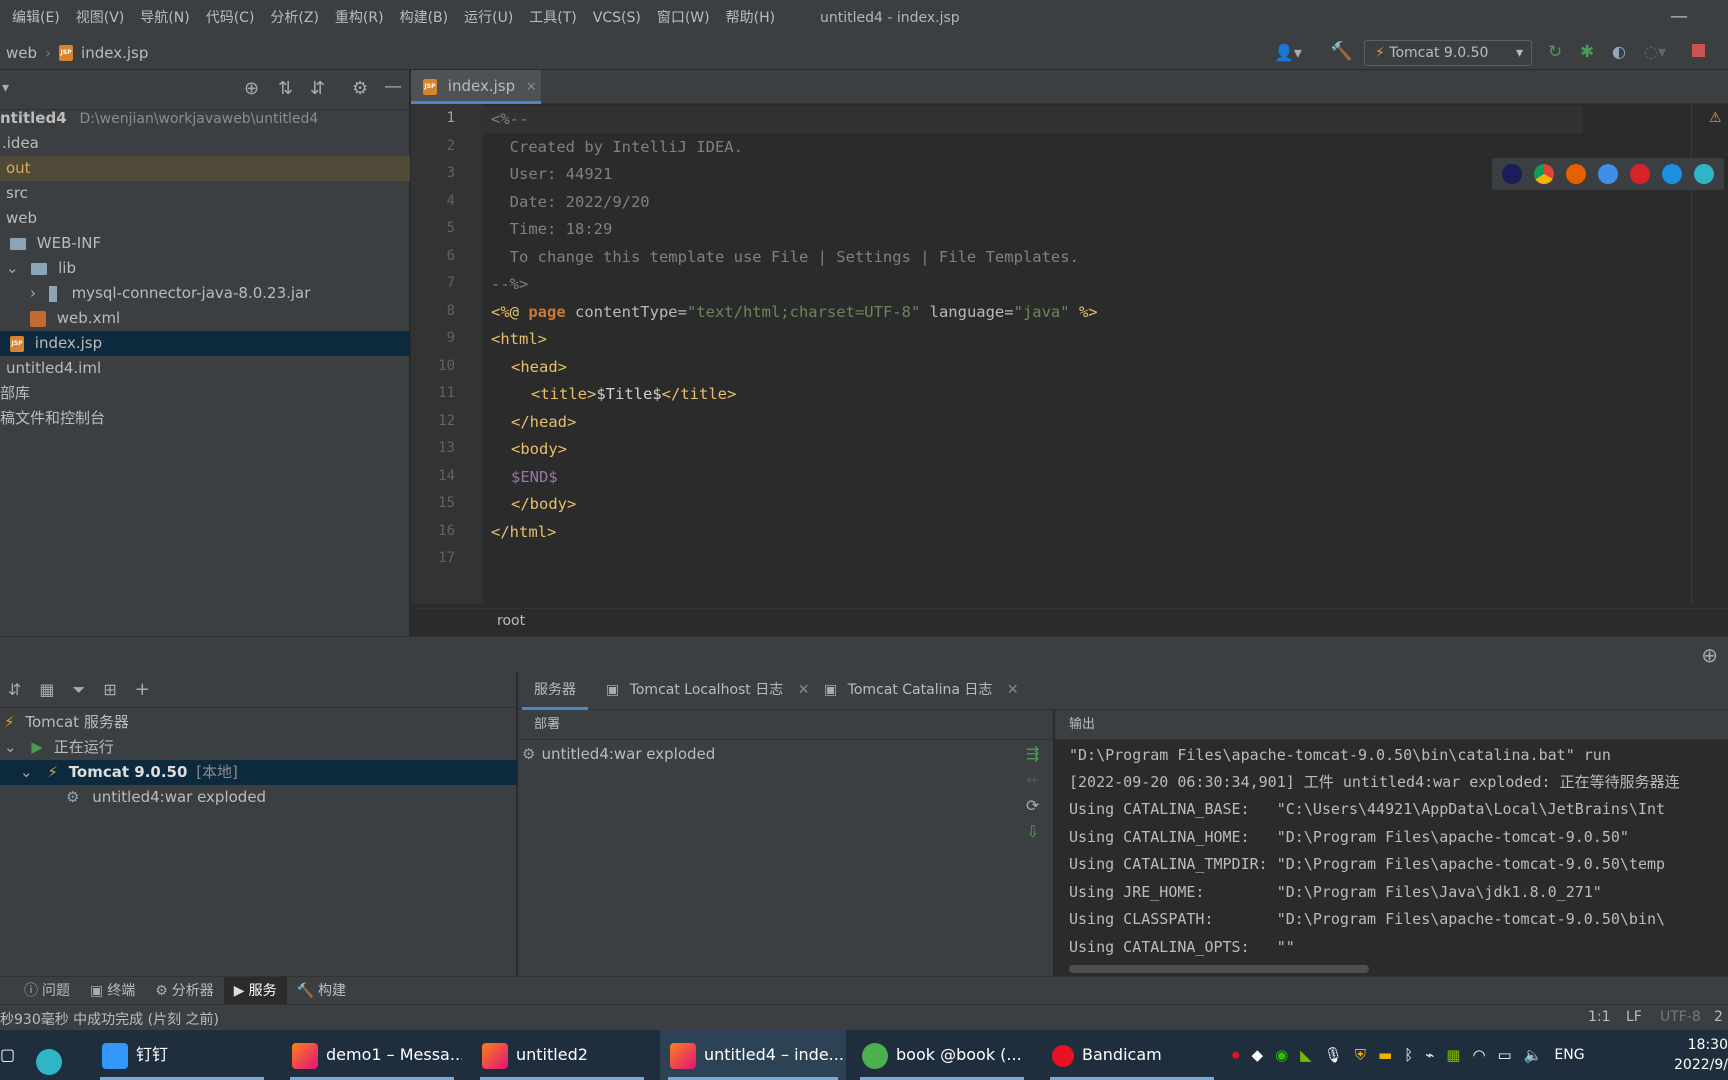  I want to click on network-icon: ⌁, so click(1429, 1055).